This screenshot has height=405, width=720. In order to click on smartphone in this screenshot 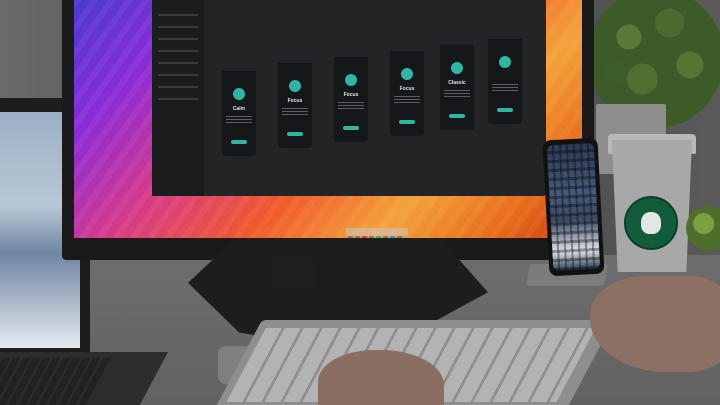, I will do `click(573, 207)`.